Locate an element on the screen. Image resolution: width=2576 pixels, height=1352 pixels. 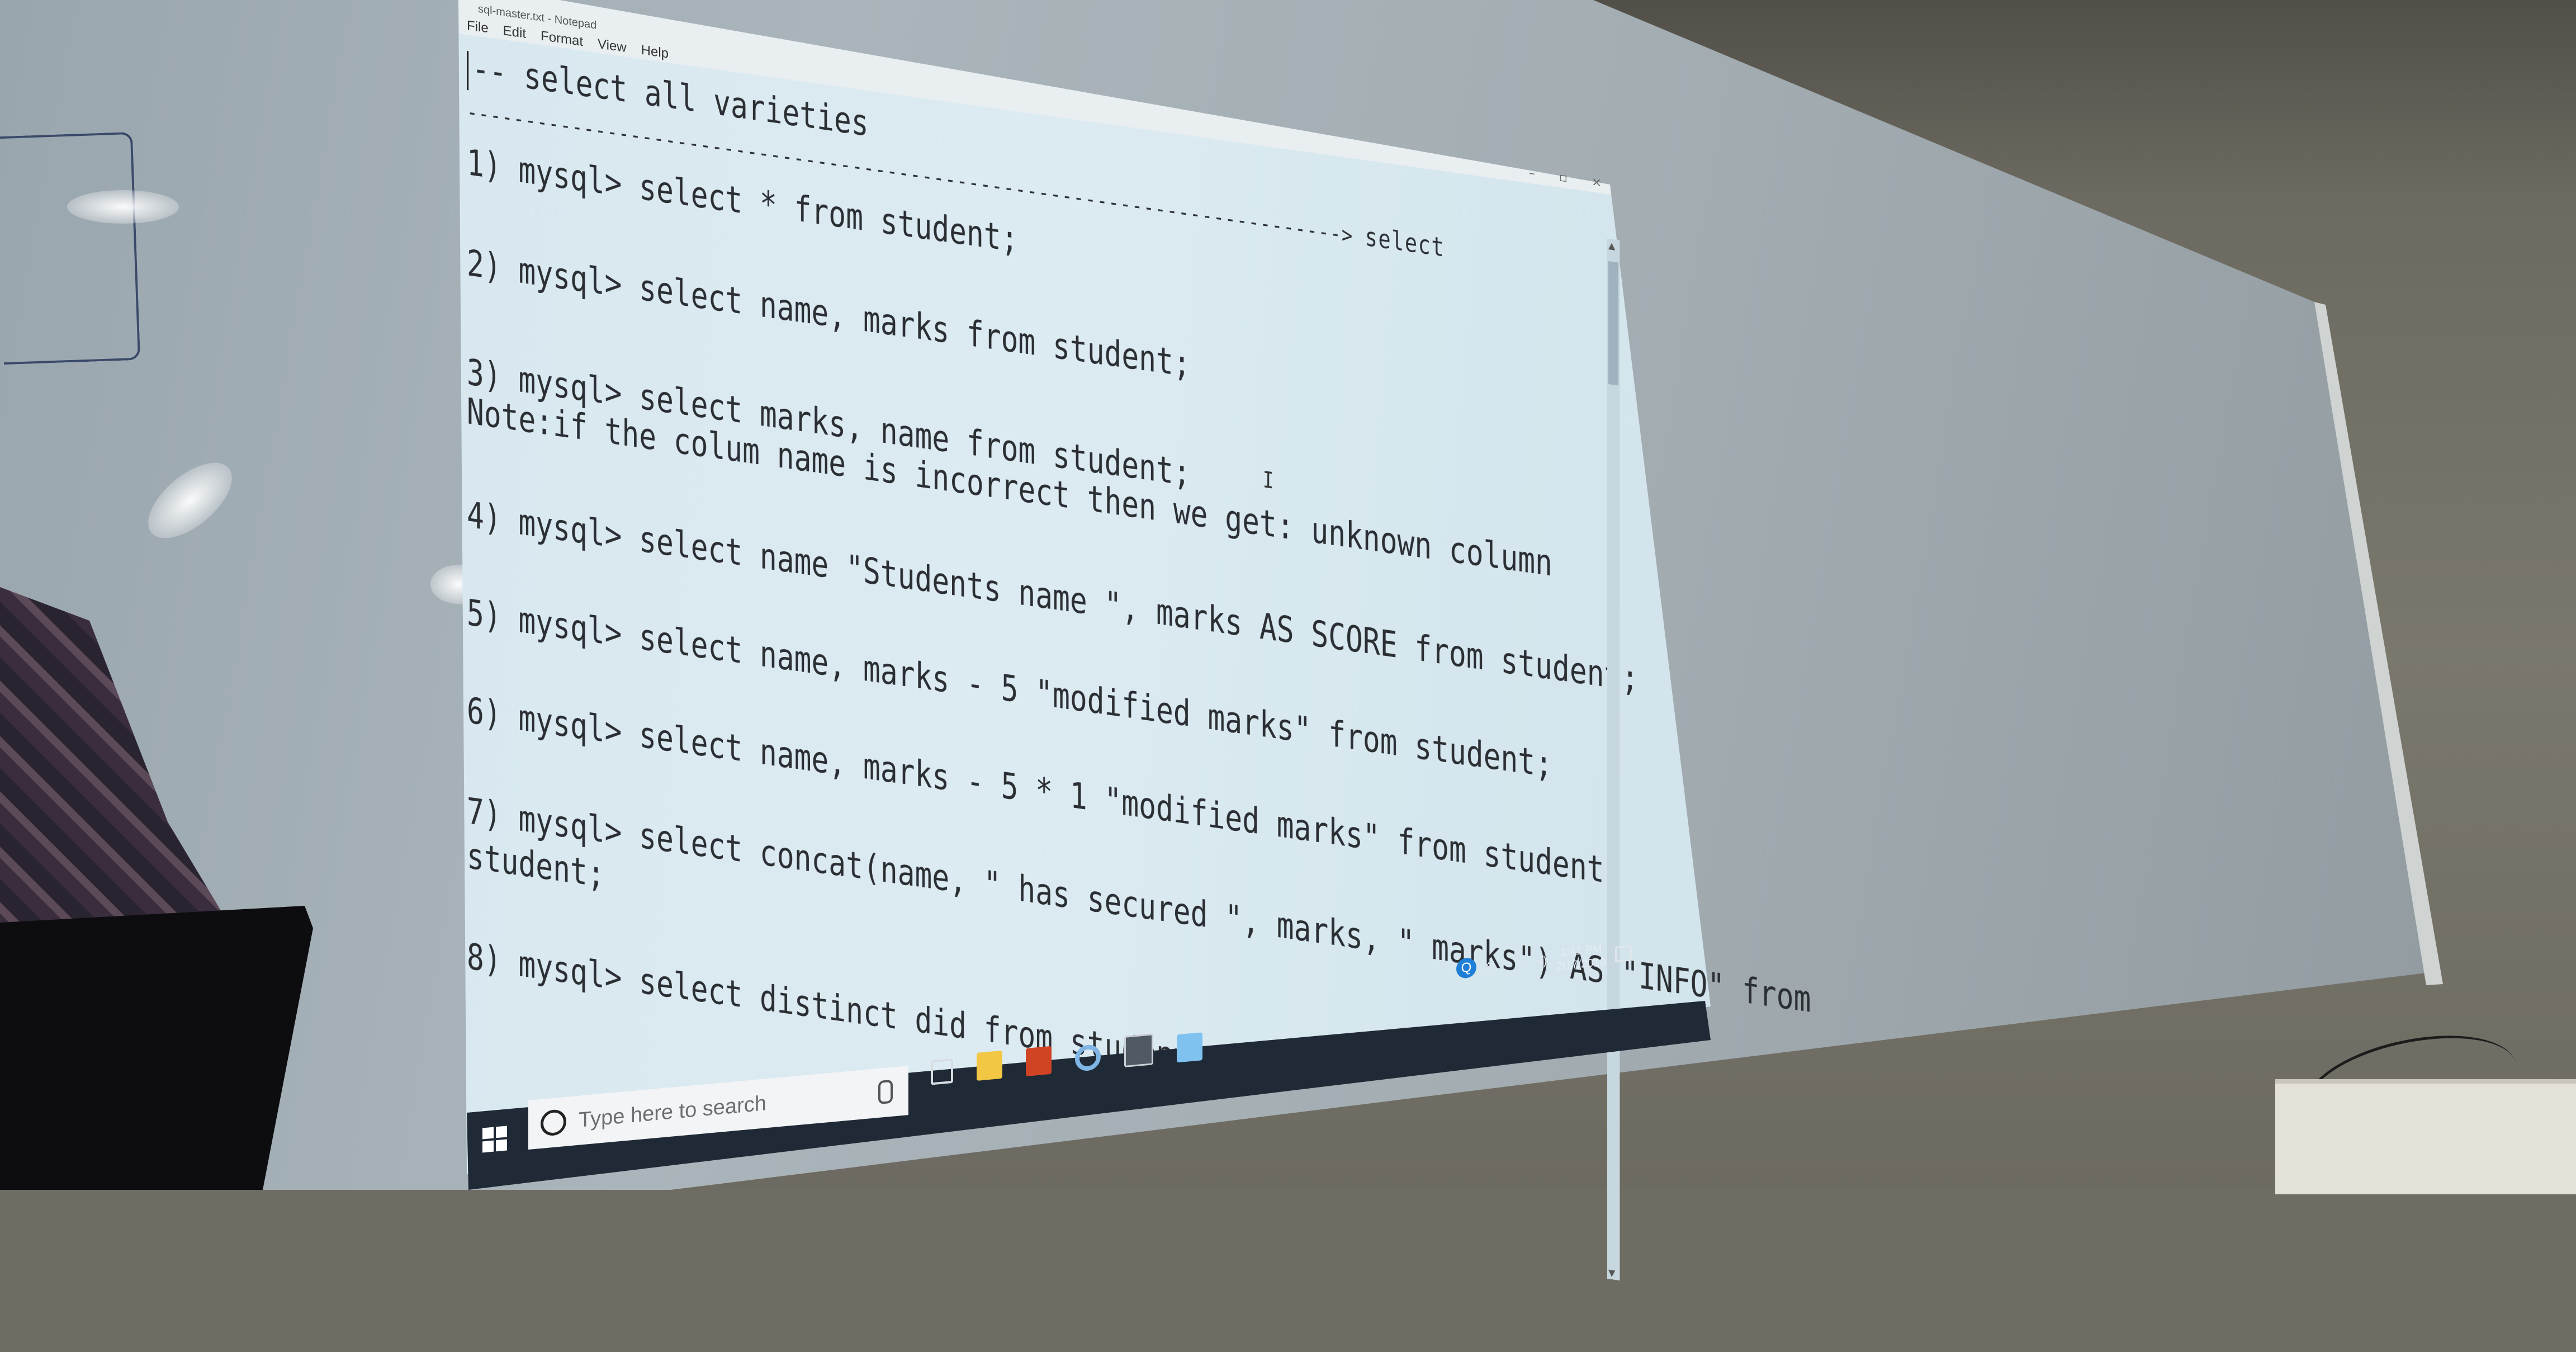
terminal-icon is located at coordinates (1138, 1050).